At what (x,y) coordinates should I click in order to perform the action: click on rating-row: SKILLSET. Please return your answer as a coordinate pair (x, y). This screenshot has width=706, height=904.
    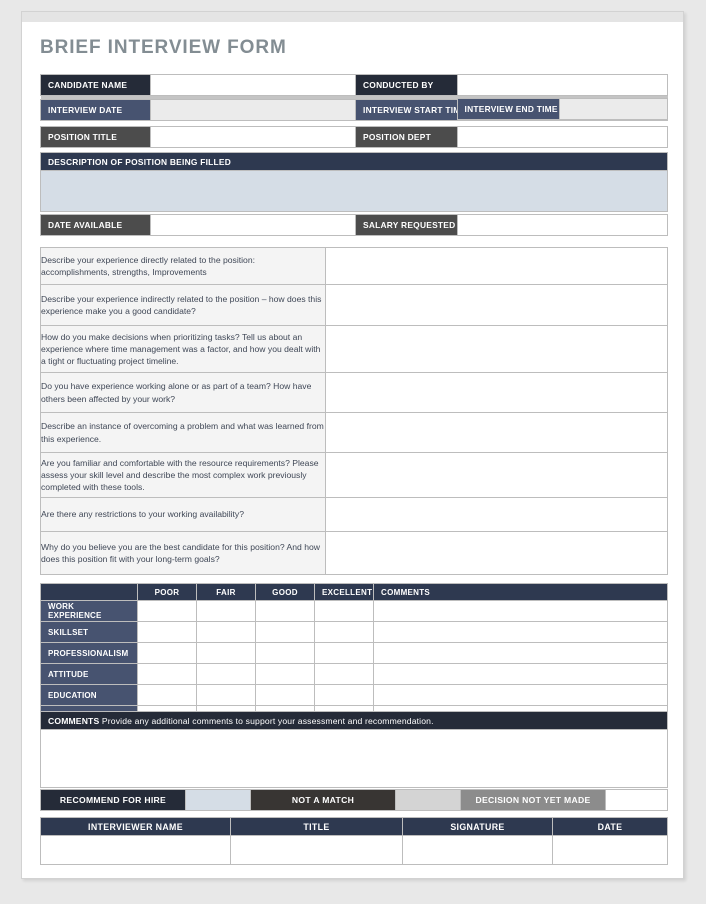
    Looking at the image, I should click on (354, 632).